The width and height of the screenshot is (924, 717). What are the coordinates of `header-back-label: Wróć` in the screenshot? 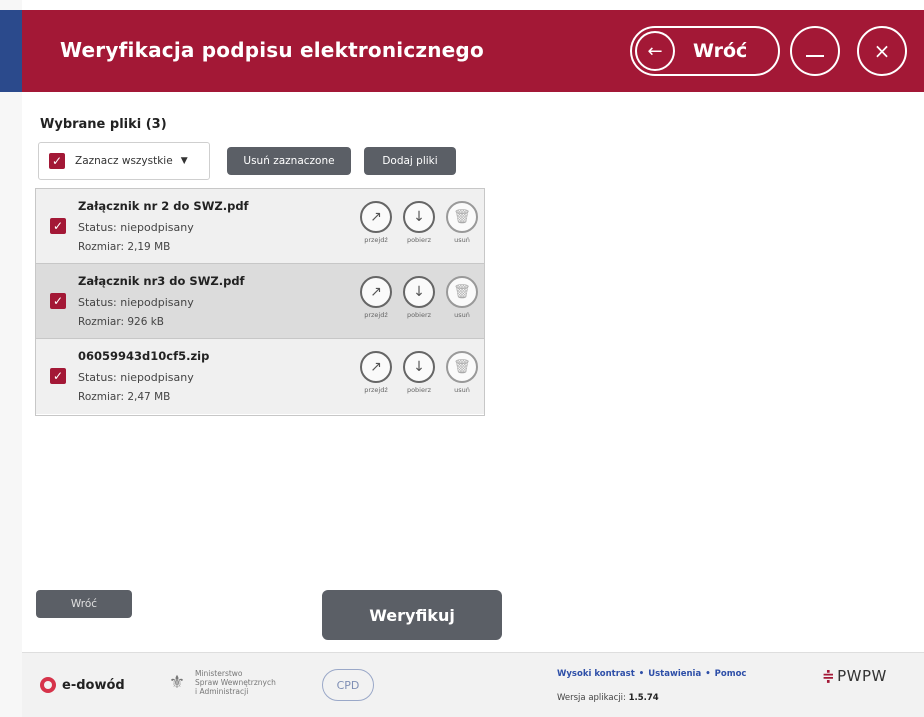 It's located at (720, 51).